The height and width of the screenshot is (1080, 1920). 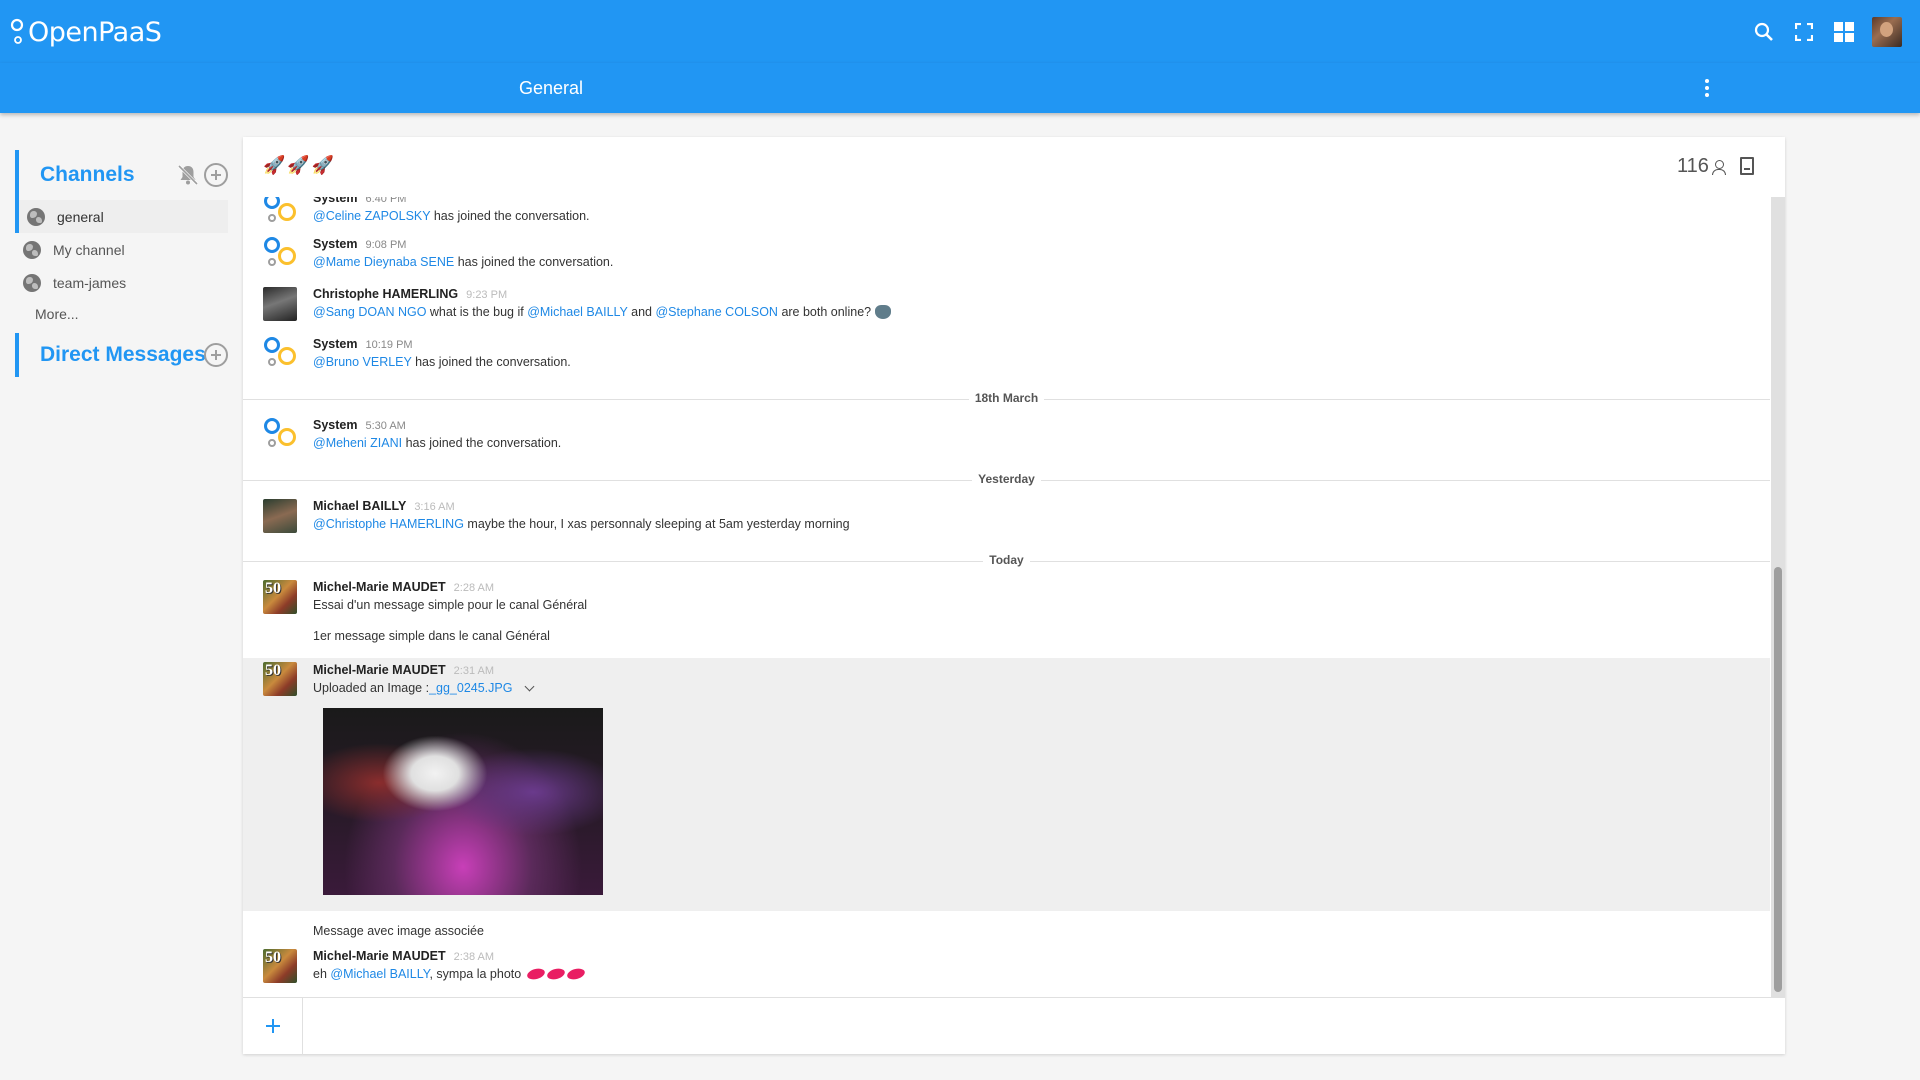 I want to click on date-divider: Yesterday, so click(x=1006, y=480).